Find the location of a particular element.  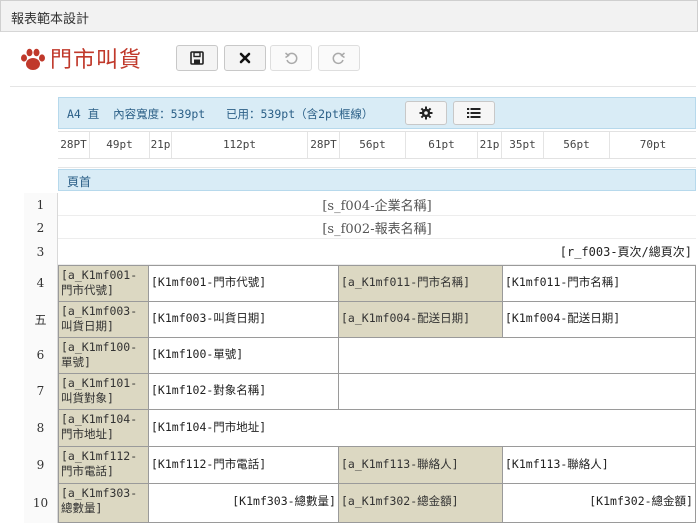

list-button is located at coordinates (474, 113).